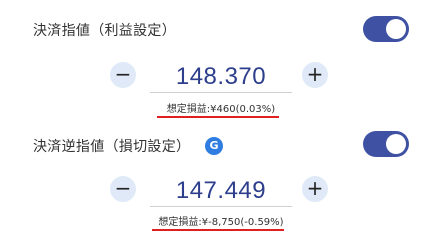  What do you see at coordinates (221, 191) in the screenshot?
I see `stop-loss-price-input: 147.449` at bounding box center [221, 191].